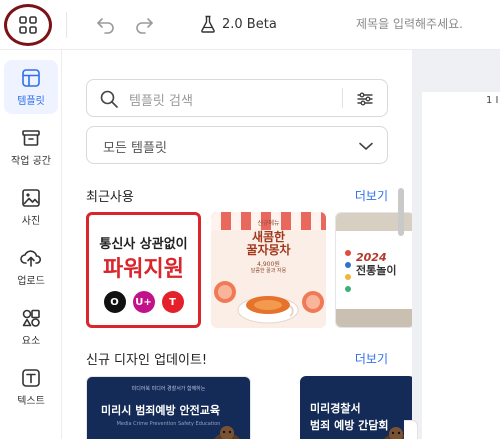  I want to click on recent-template-card: 통신사 상관없이 파워지원 O U+ T, so click(143, 270).